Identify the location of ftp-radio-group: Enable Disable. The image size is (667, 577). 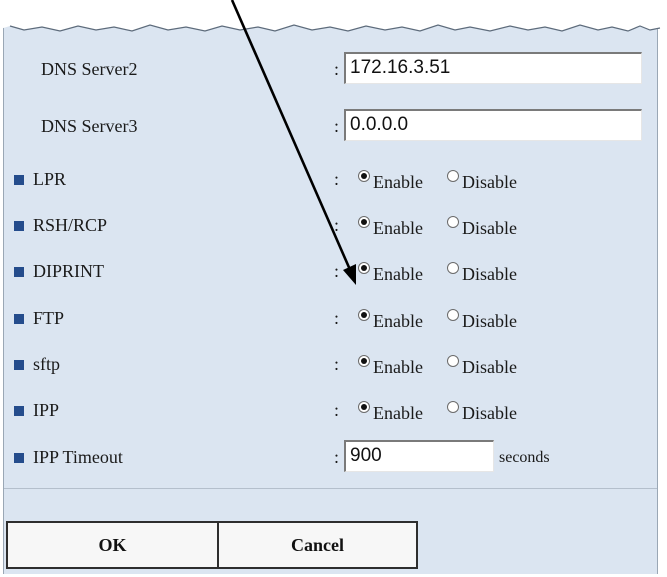
(496, 321).